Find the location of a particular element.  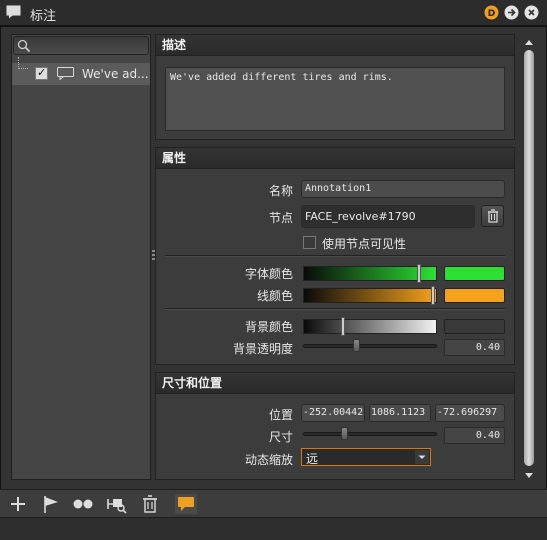

title-bar: 标注 D is located at coordinates (273, 13).